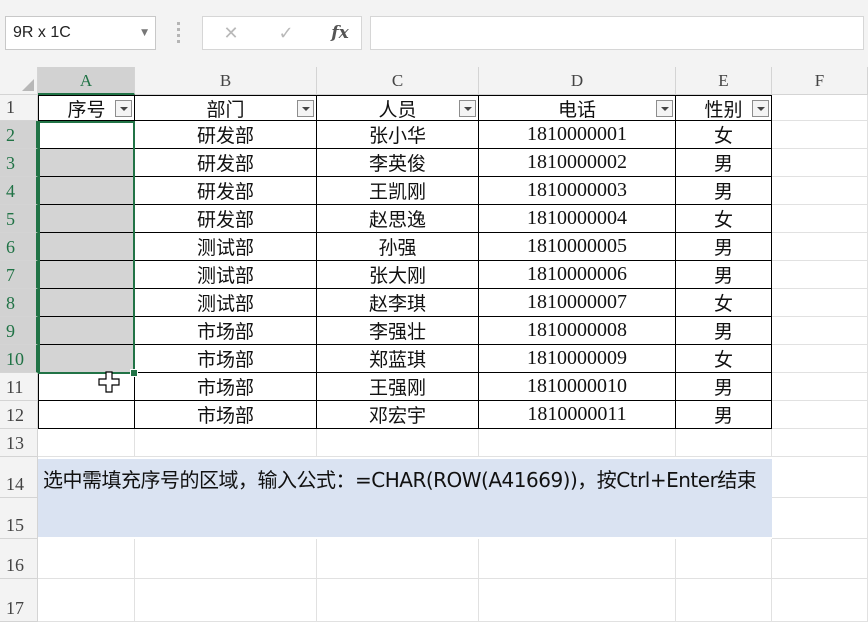 The width and height of the screenshot is (868, 622). What do you see at coordinates (577, 303) in the screenshot?
I see `table-cell: 1810000007` at bounding box center [577, 303].